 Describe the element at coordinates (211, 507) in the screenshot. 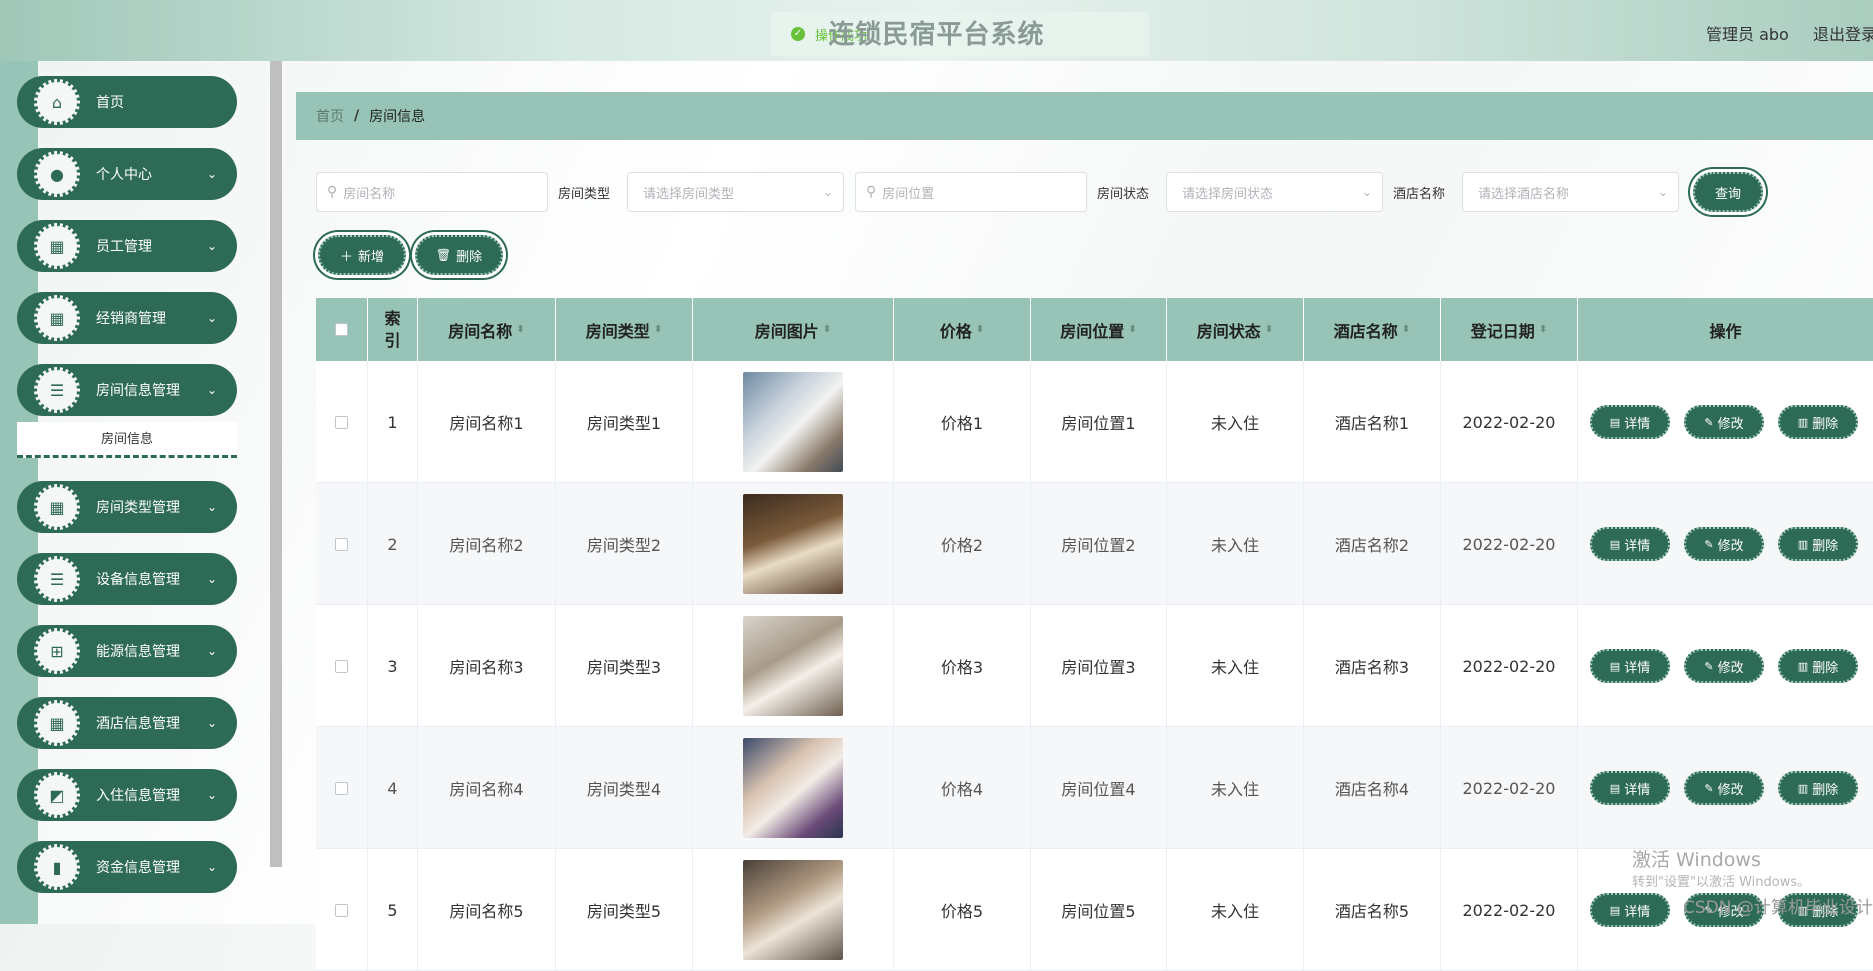

I see `chevron-down-icon: ⌄` at that location.